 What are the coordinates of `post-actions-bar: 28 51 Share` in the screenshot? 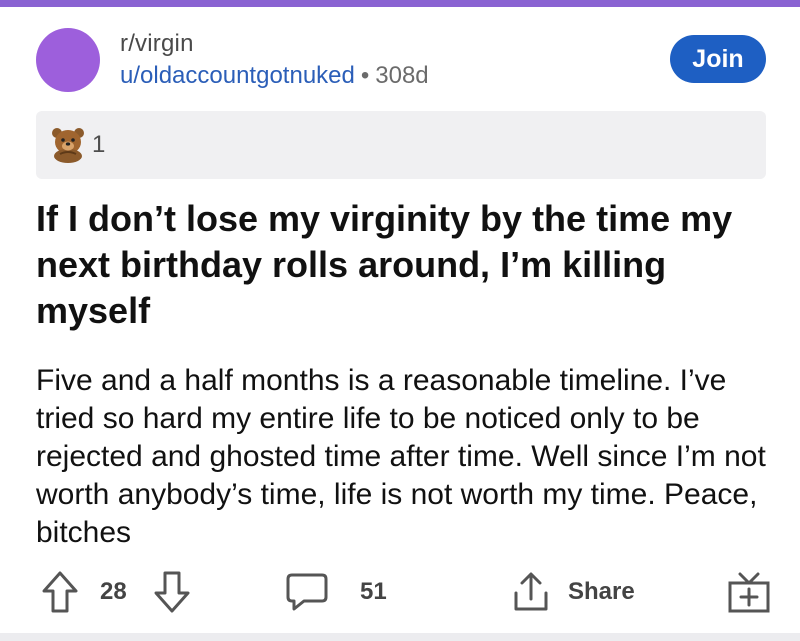 It's located at (400, 592).